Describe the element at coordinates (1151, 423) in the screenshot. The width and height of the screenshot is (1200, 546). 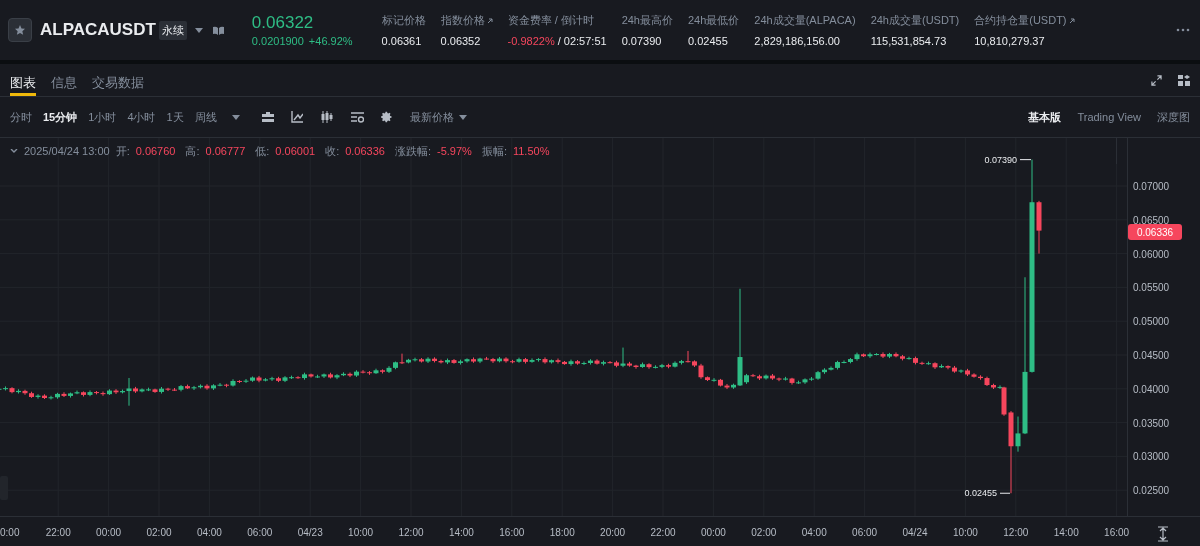
I see `price-axis-label: 0.03500` at that location.